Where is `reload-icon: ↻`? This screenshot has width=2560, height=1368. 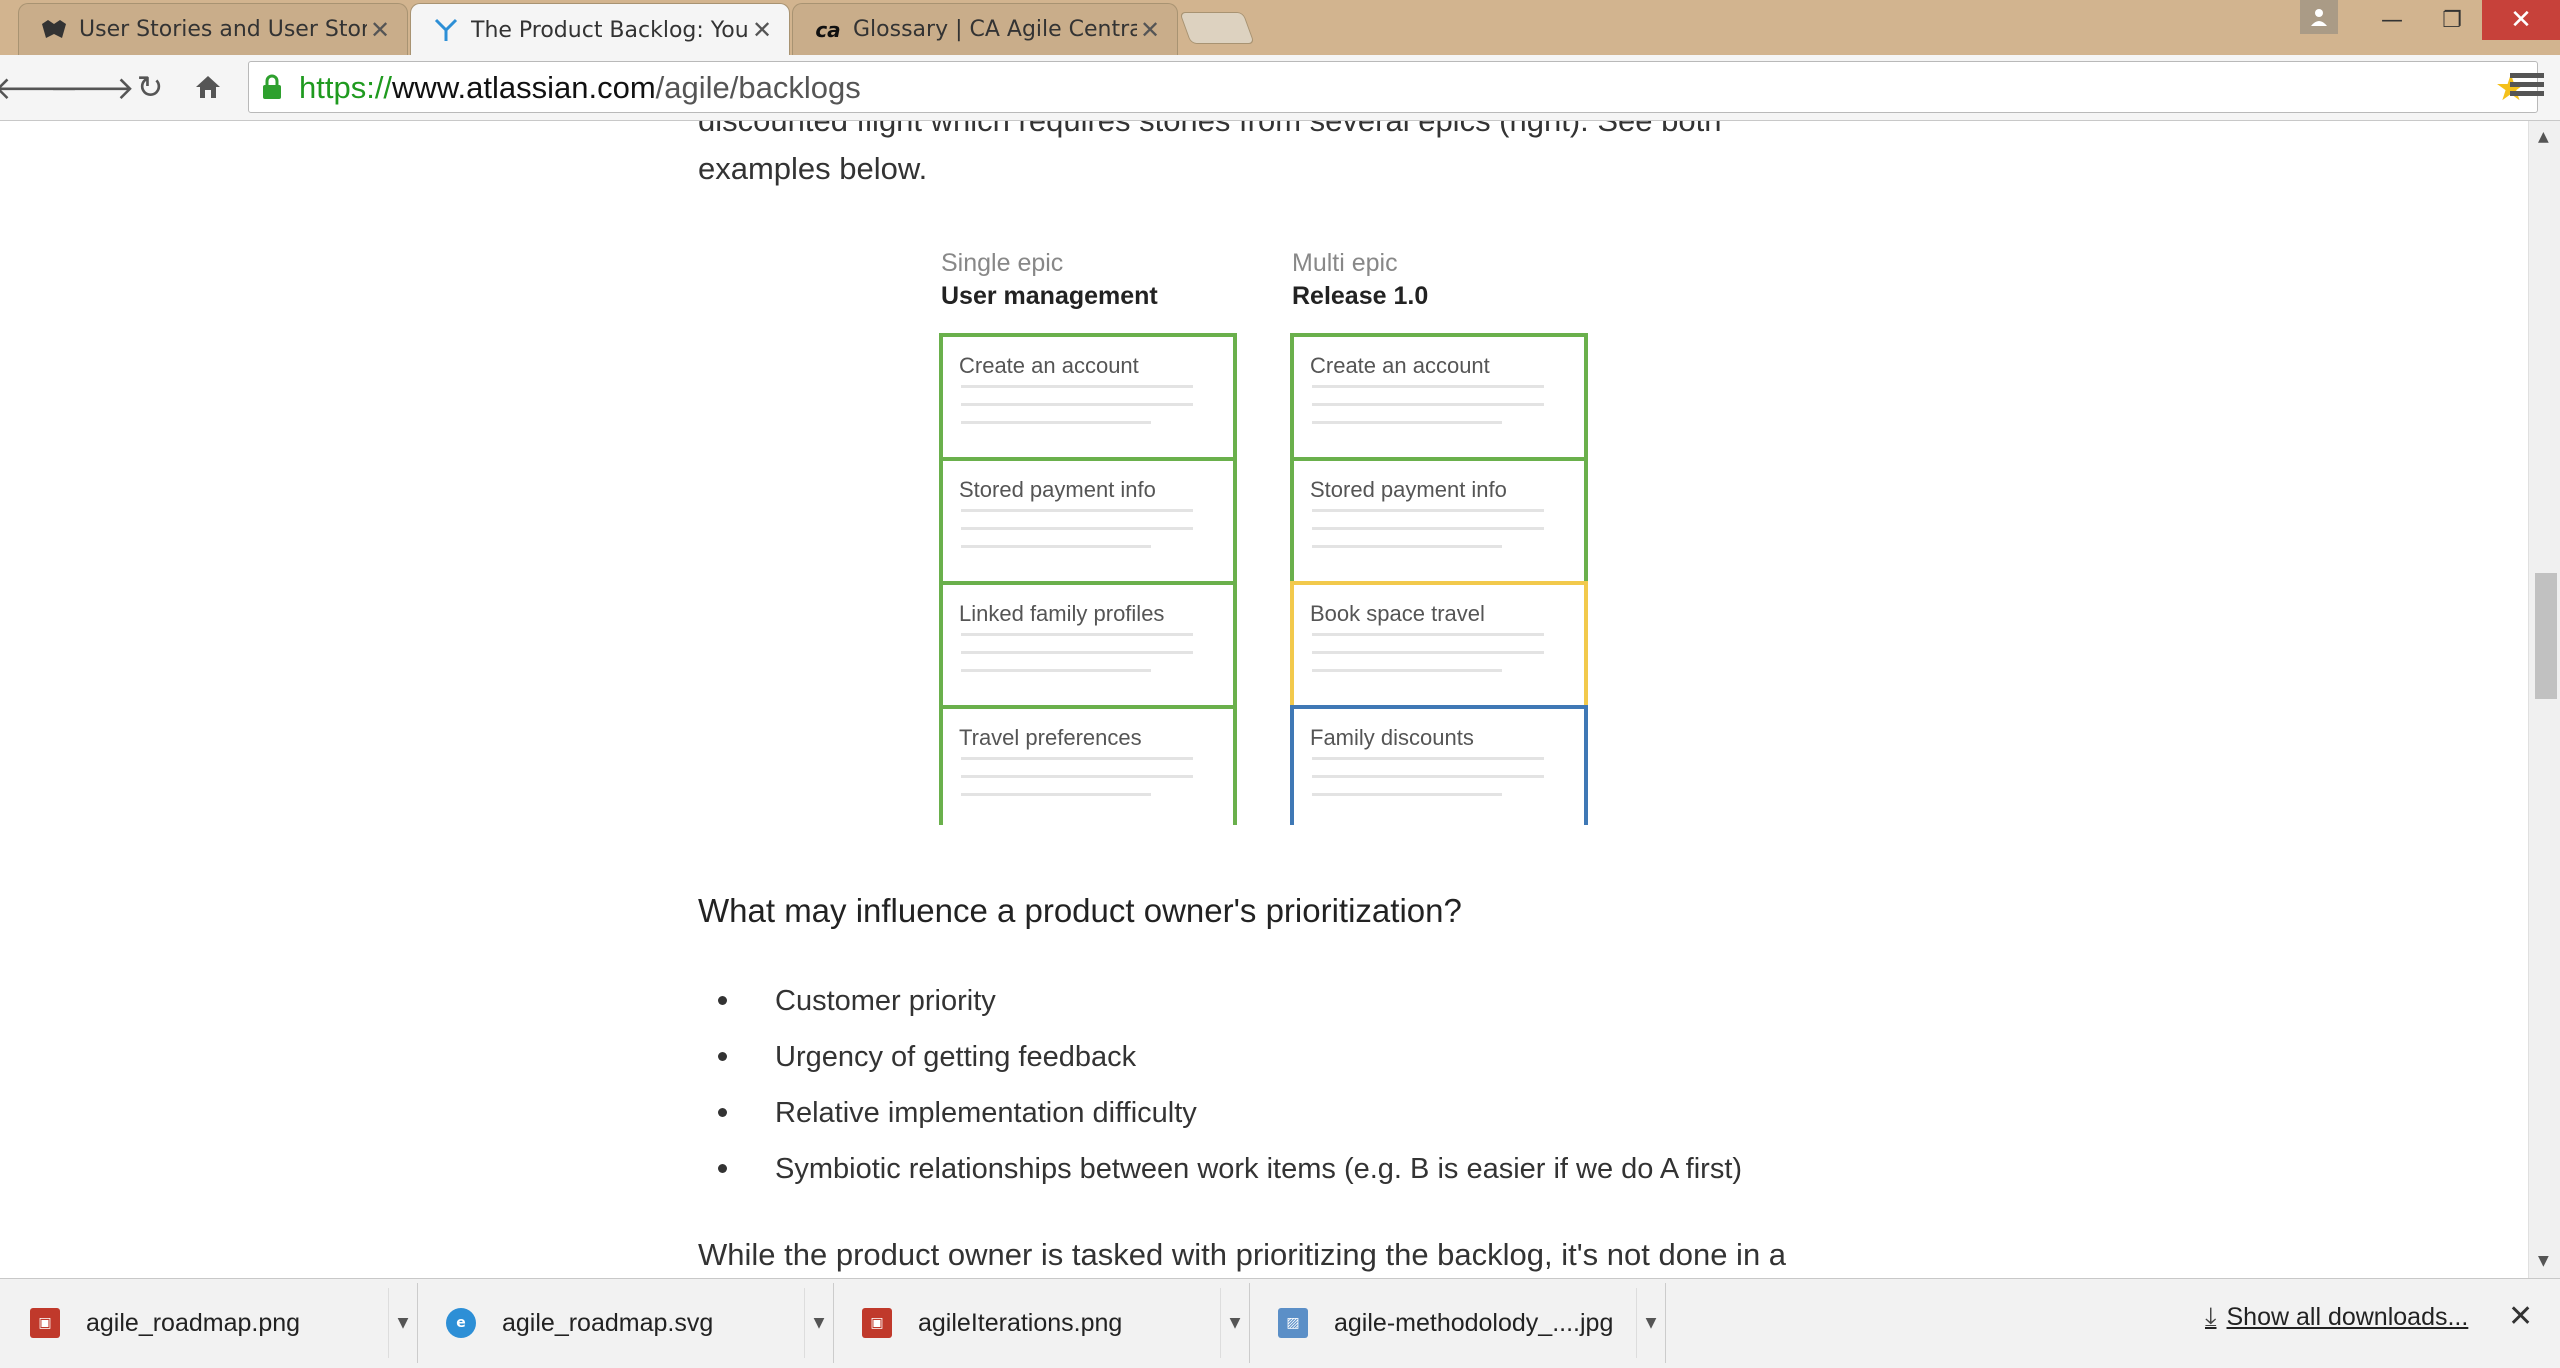 reload-icon: ↻ is located at coordinates (150, 87).